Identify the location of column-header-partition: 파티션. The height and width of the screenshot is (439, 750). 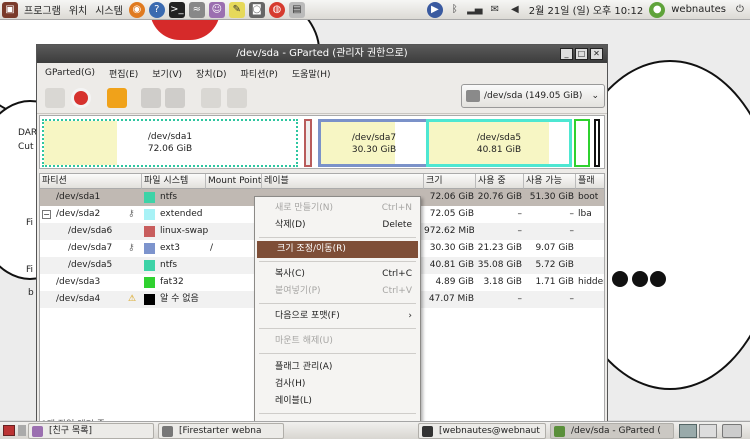
(91, 181).